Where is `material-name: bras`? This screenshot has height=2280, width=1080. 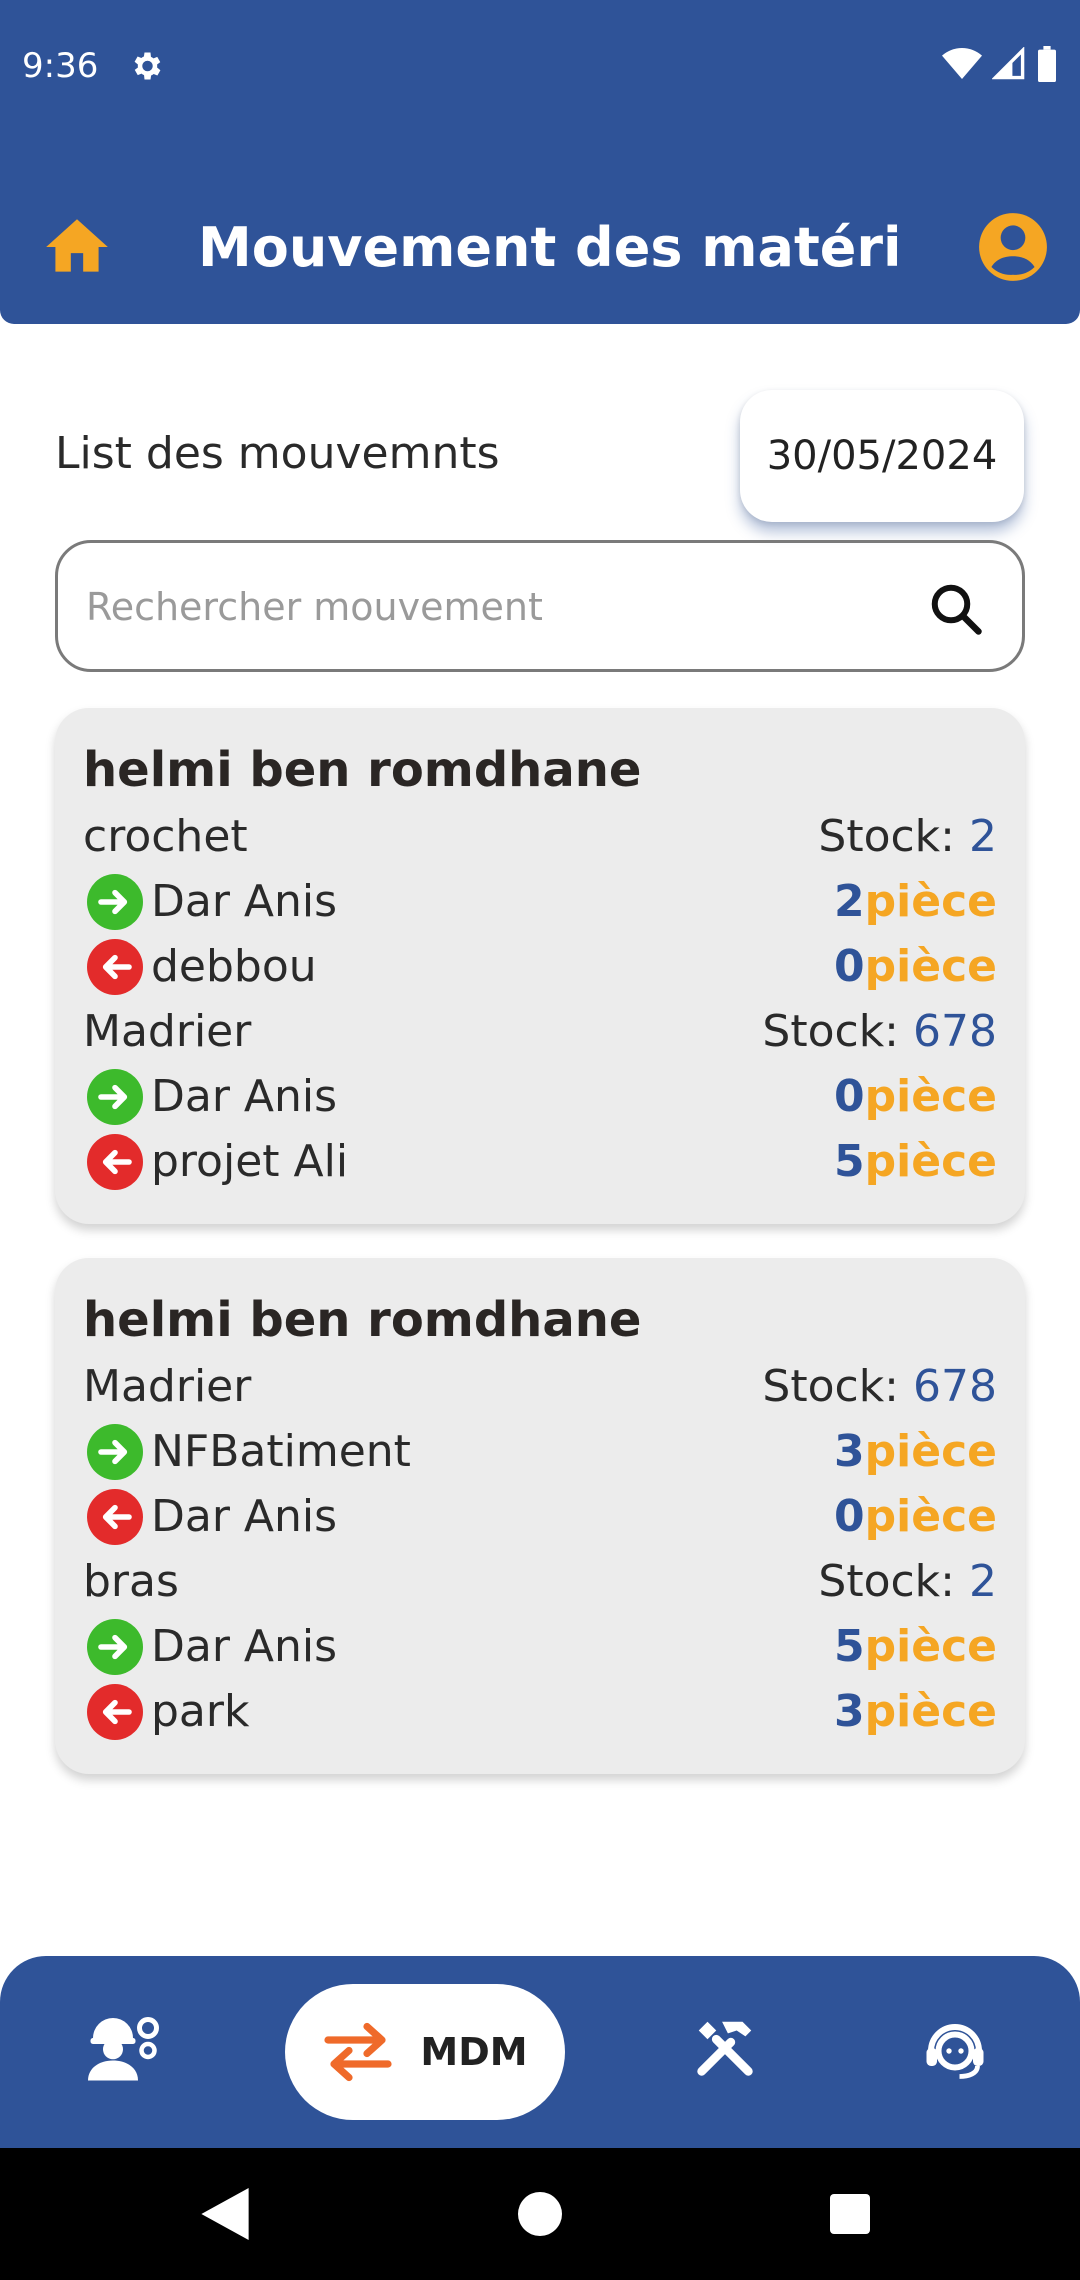 material-name: bras is located at coordinates (131, 1581).